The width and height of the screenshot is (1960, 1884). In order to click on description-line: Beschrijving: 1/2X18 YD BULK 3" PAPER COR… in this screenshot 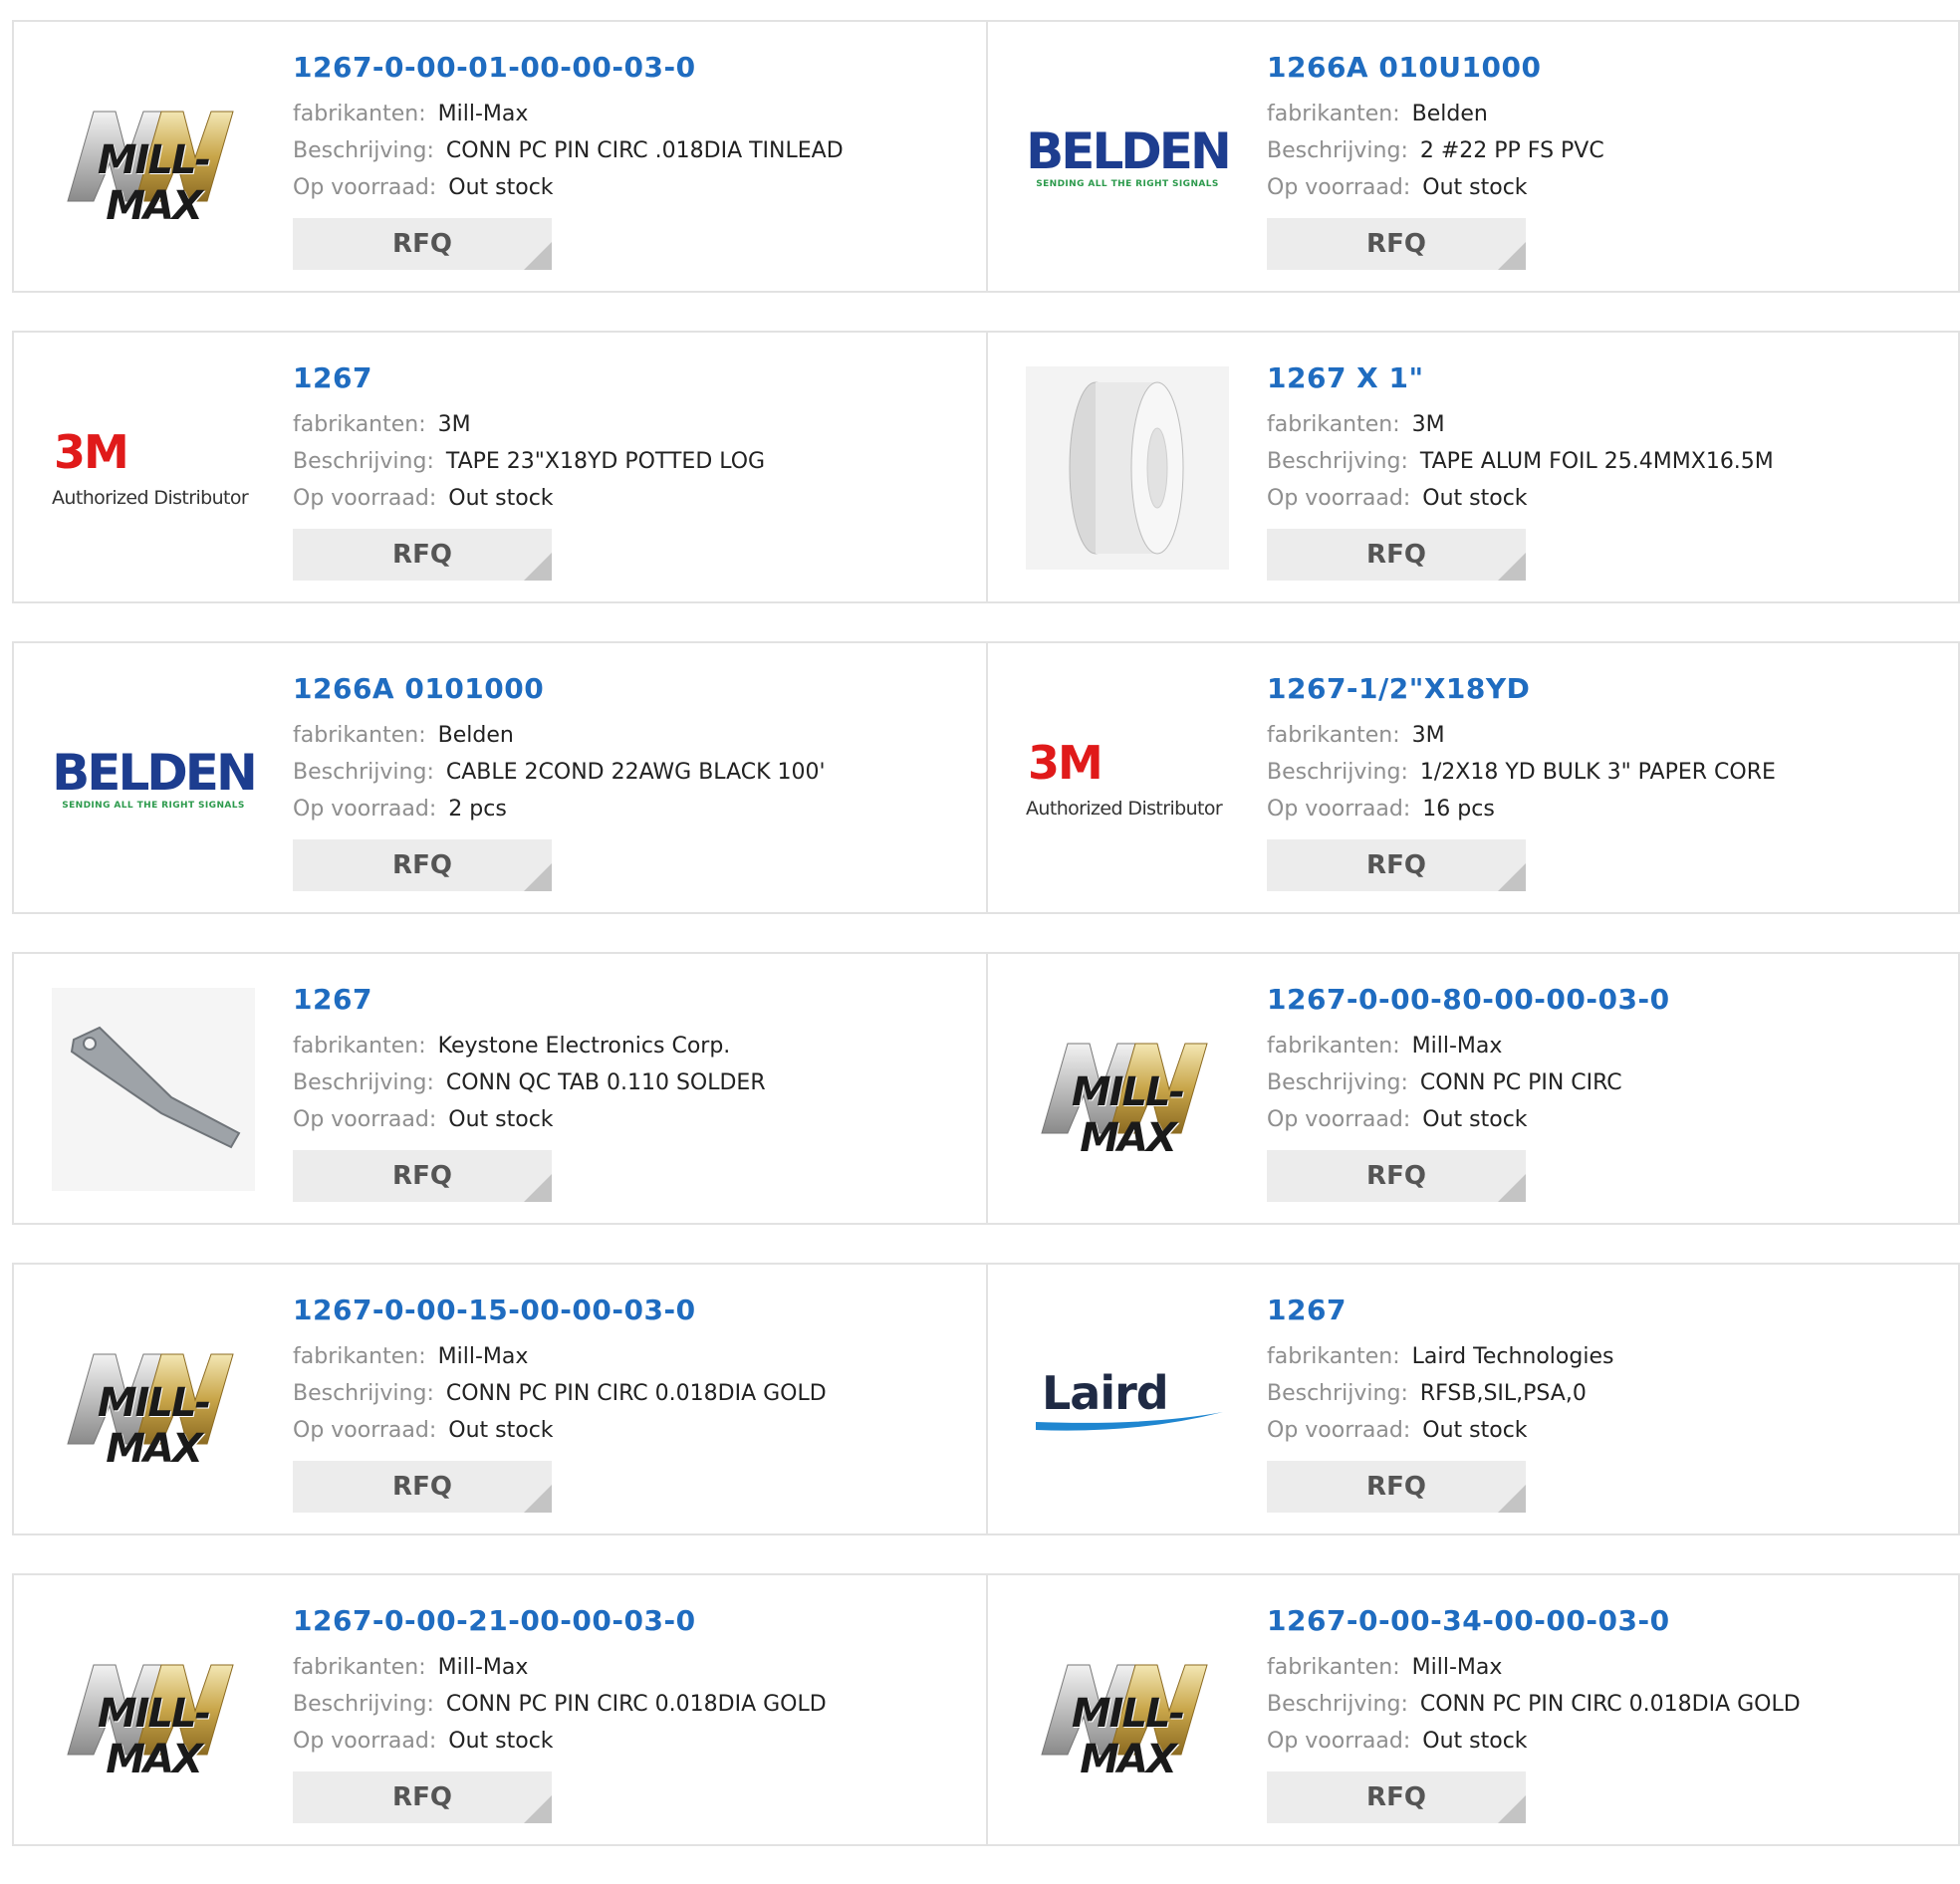, I will do `click(1607, 772)`.